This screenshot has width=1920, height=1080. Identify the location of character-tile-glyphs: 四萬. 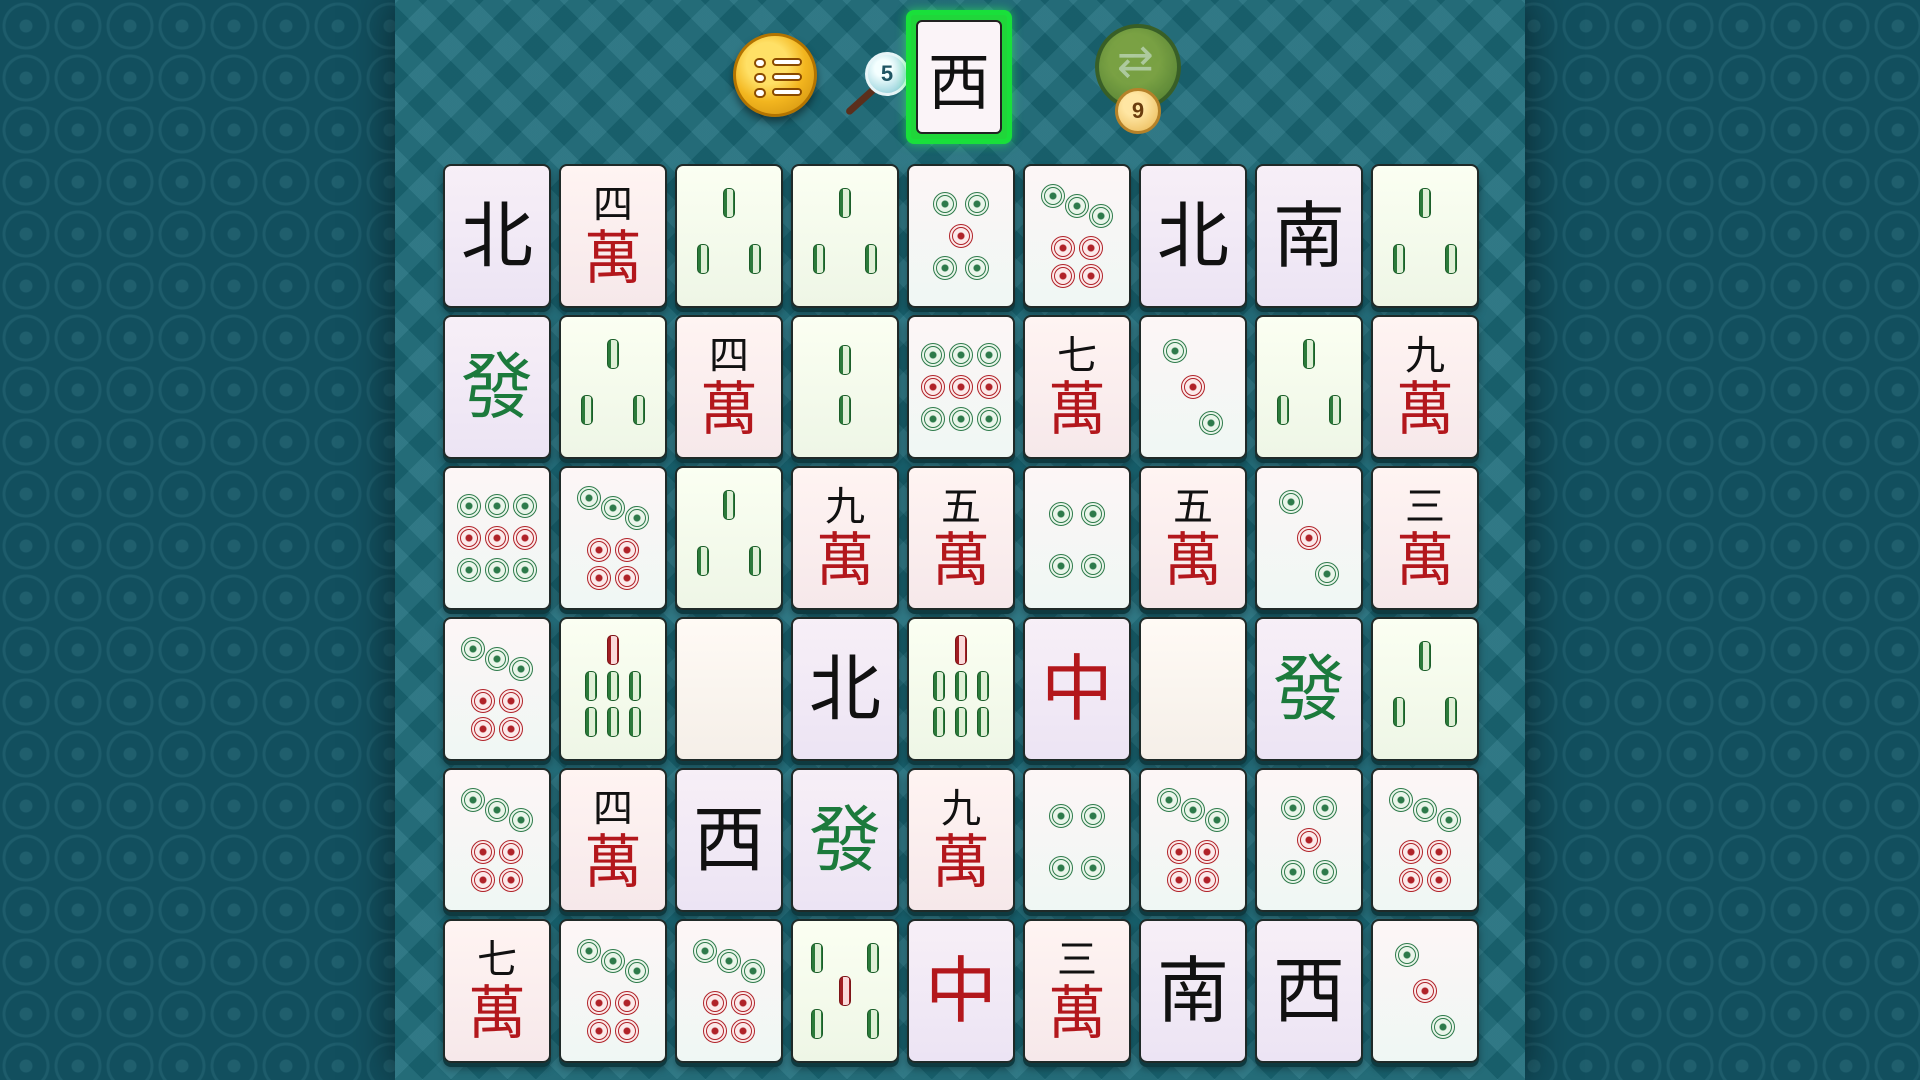
(613, 236).